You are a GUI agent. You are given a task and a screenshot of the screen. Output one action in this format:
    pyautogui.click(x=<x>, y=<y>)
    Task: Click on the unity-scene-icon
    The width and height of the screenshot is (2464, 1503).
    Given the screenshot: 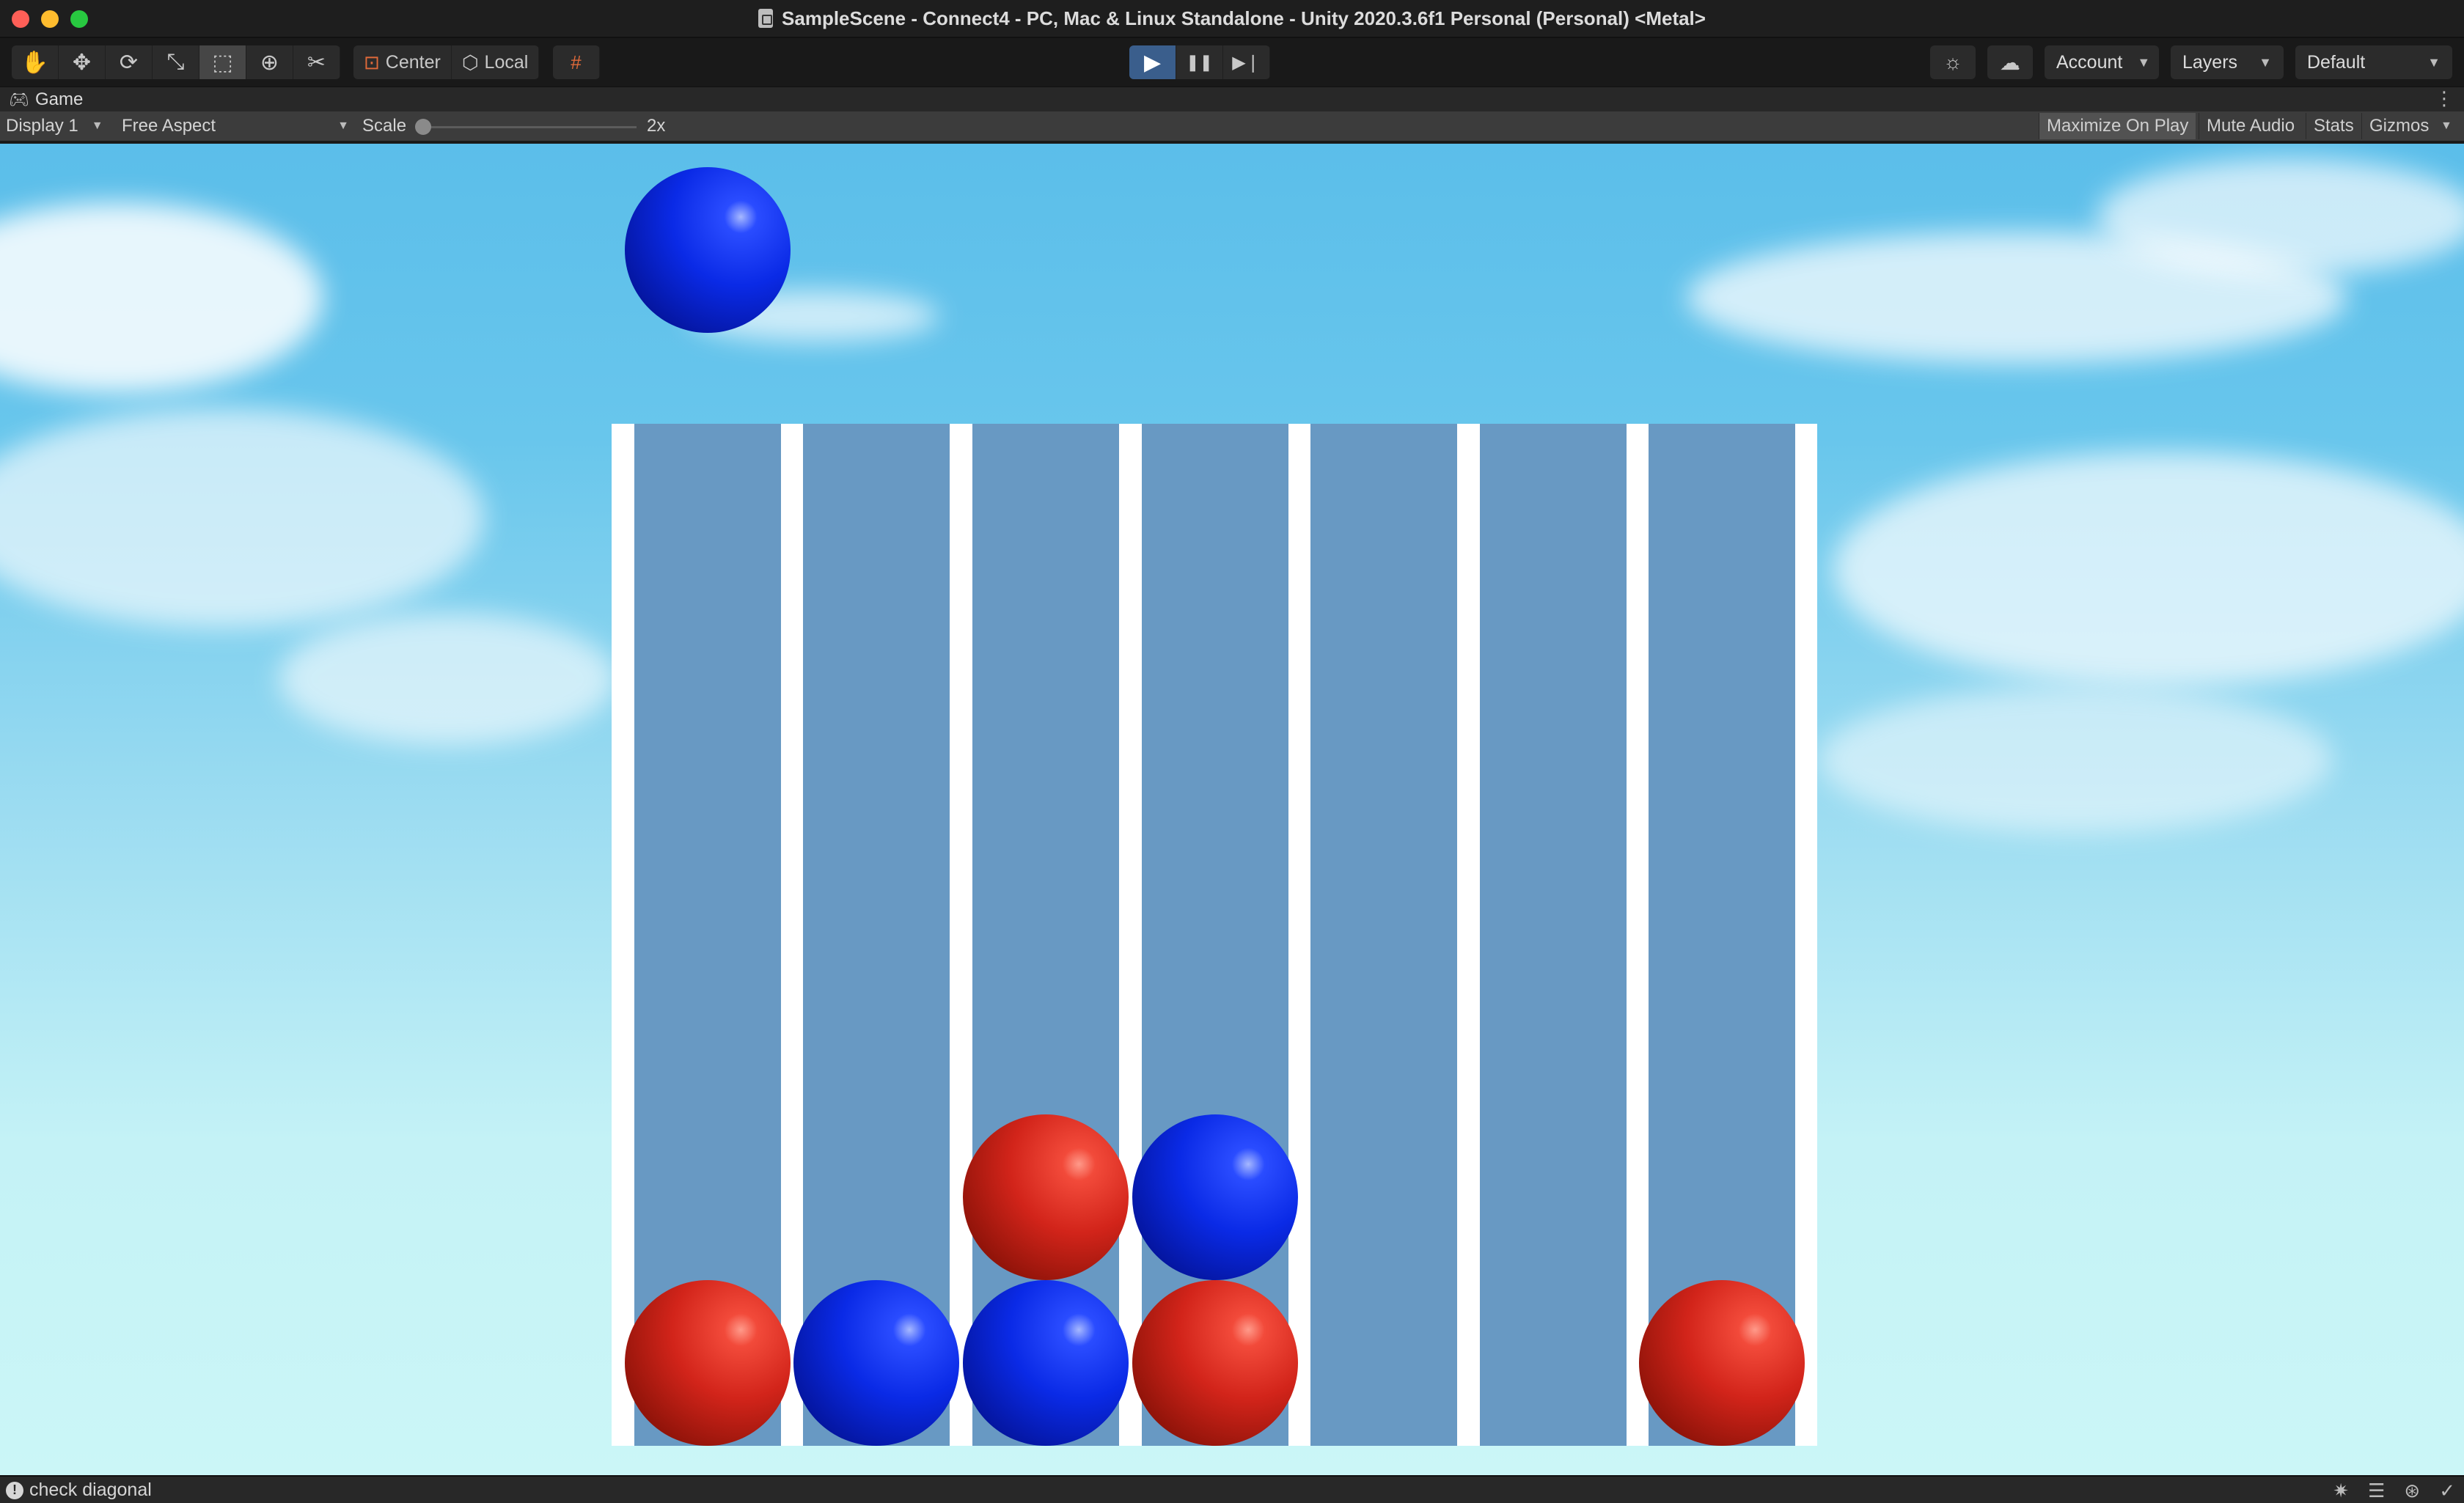 What is the action you would take?
    pyautogui.click(x=766, y=19)
    